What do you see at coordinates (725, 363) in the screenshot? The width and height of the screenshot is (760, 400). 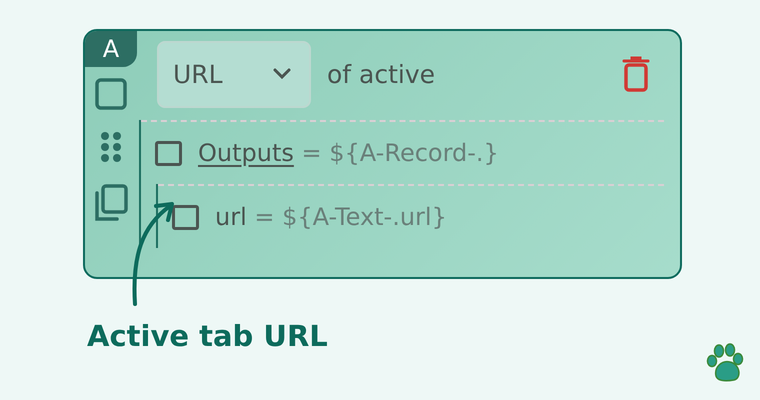 I see `paw-logo-icon` at bounding box center [725, 363].